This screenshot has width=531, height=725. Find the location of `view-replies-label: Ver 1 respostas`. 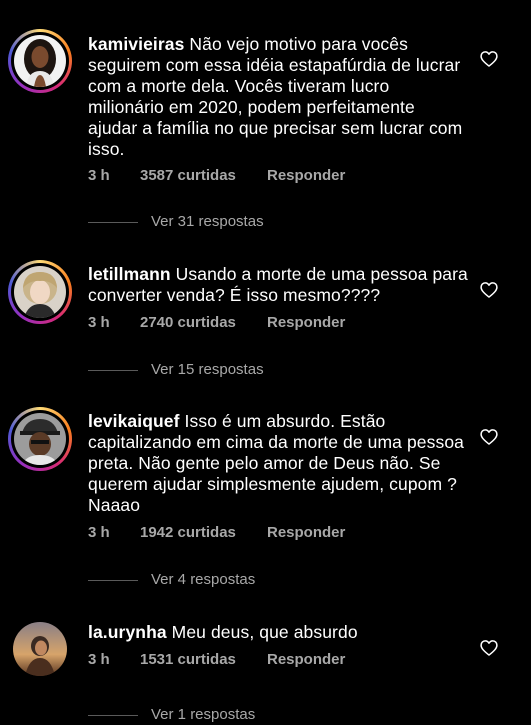

view-replies-label: Ver 1 respostas is located at coordinates (203, 714).